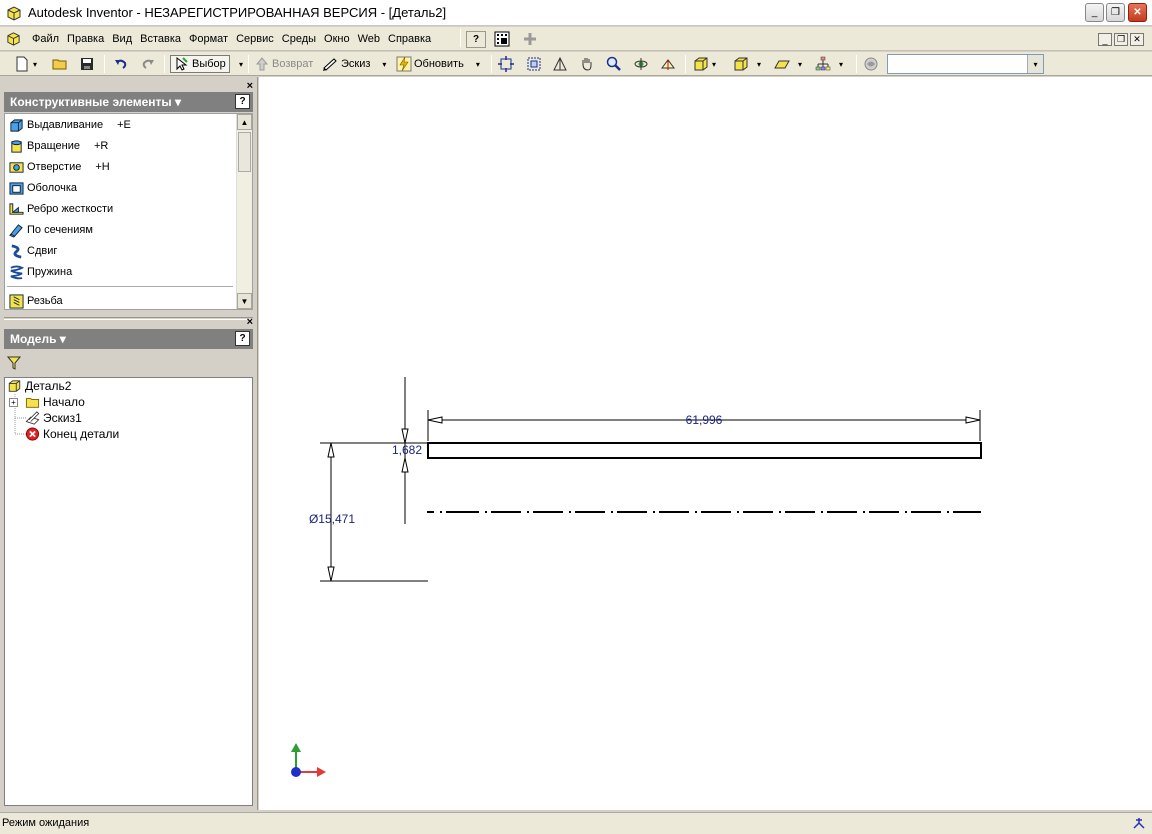 This screenshot has height=834, width=1152. What do you see at coordinates (70, 209) in the screenshot?
I see `feature-label: Ребро жесткости` at bounding box center [70, 209].